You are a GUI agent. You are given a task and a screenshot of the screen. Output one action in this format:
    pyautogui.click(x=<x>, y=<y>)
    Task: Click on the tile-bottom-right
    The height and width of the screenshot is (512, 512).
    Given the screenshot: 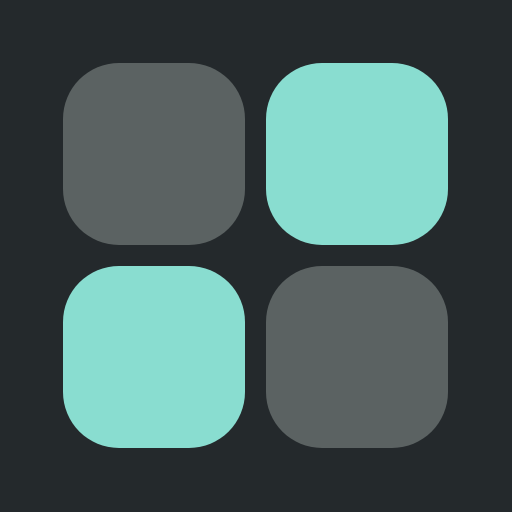 What is the action you would take?
    pyautogui.click(x=357, y=357)
    